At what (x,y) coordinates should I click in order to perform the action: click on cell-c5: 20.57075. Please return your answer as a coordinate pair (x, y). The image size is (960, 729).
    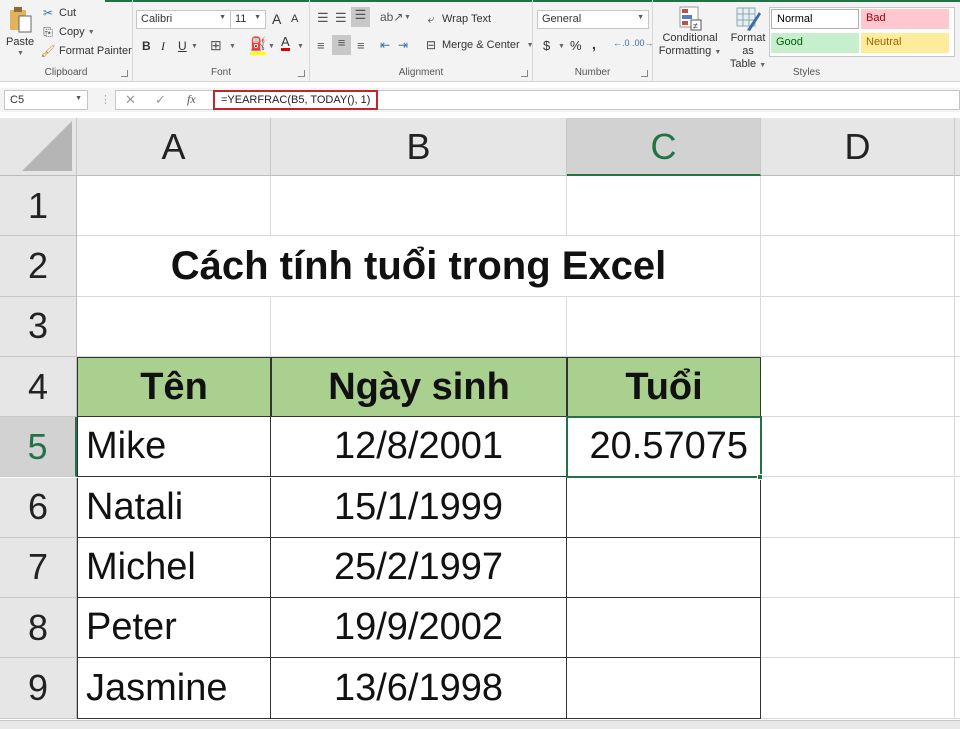
    Looking at the image, I should click on (664, 447).